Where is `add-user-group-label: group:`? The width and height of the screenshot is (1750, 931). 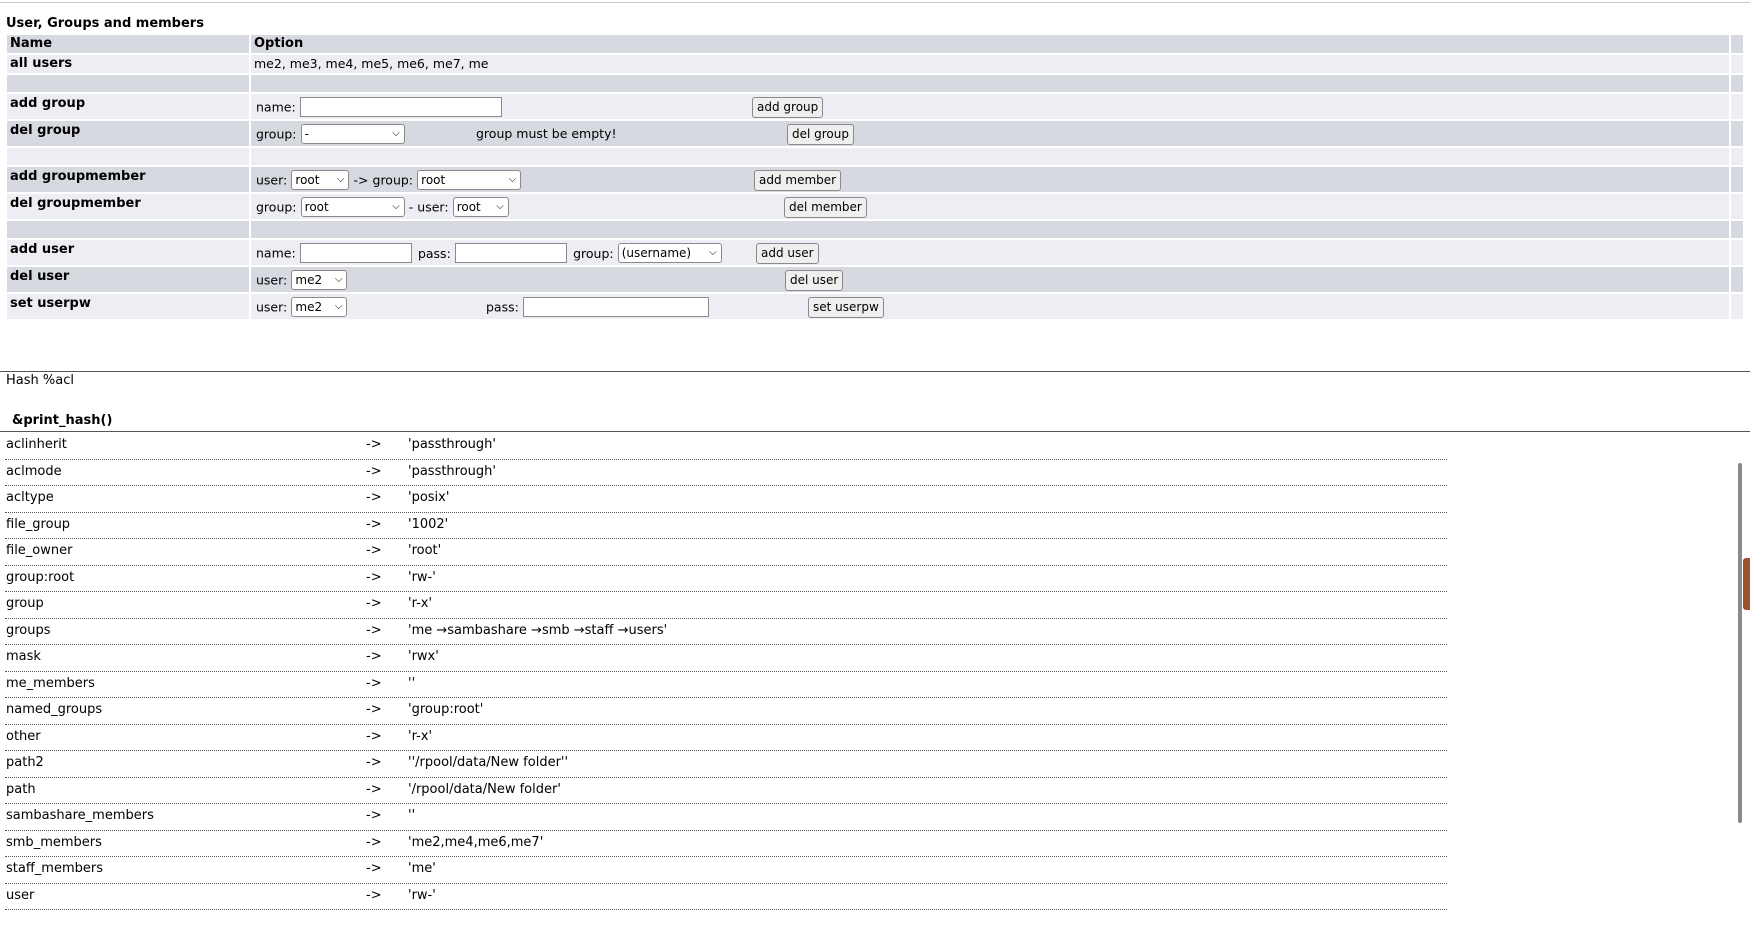
add-user-group-label: group: is located at coordinates (593, 253).